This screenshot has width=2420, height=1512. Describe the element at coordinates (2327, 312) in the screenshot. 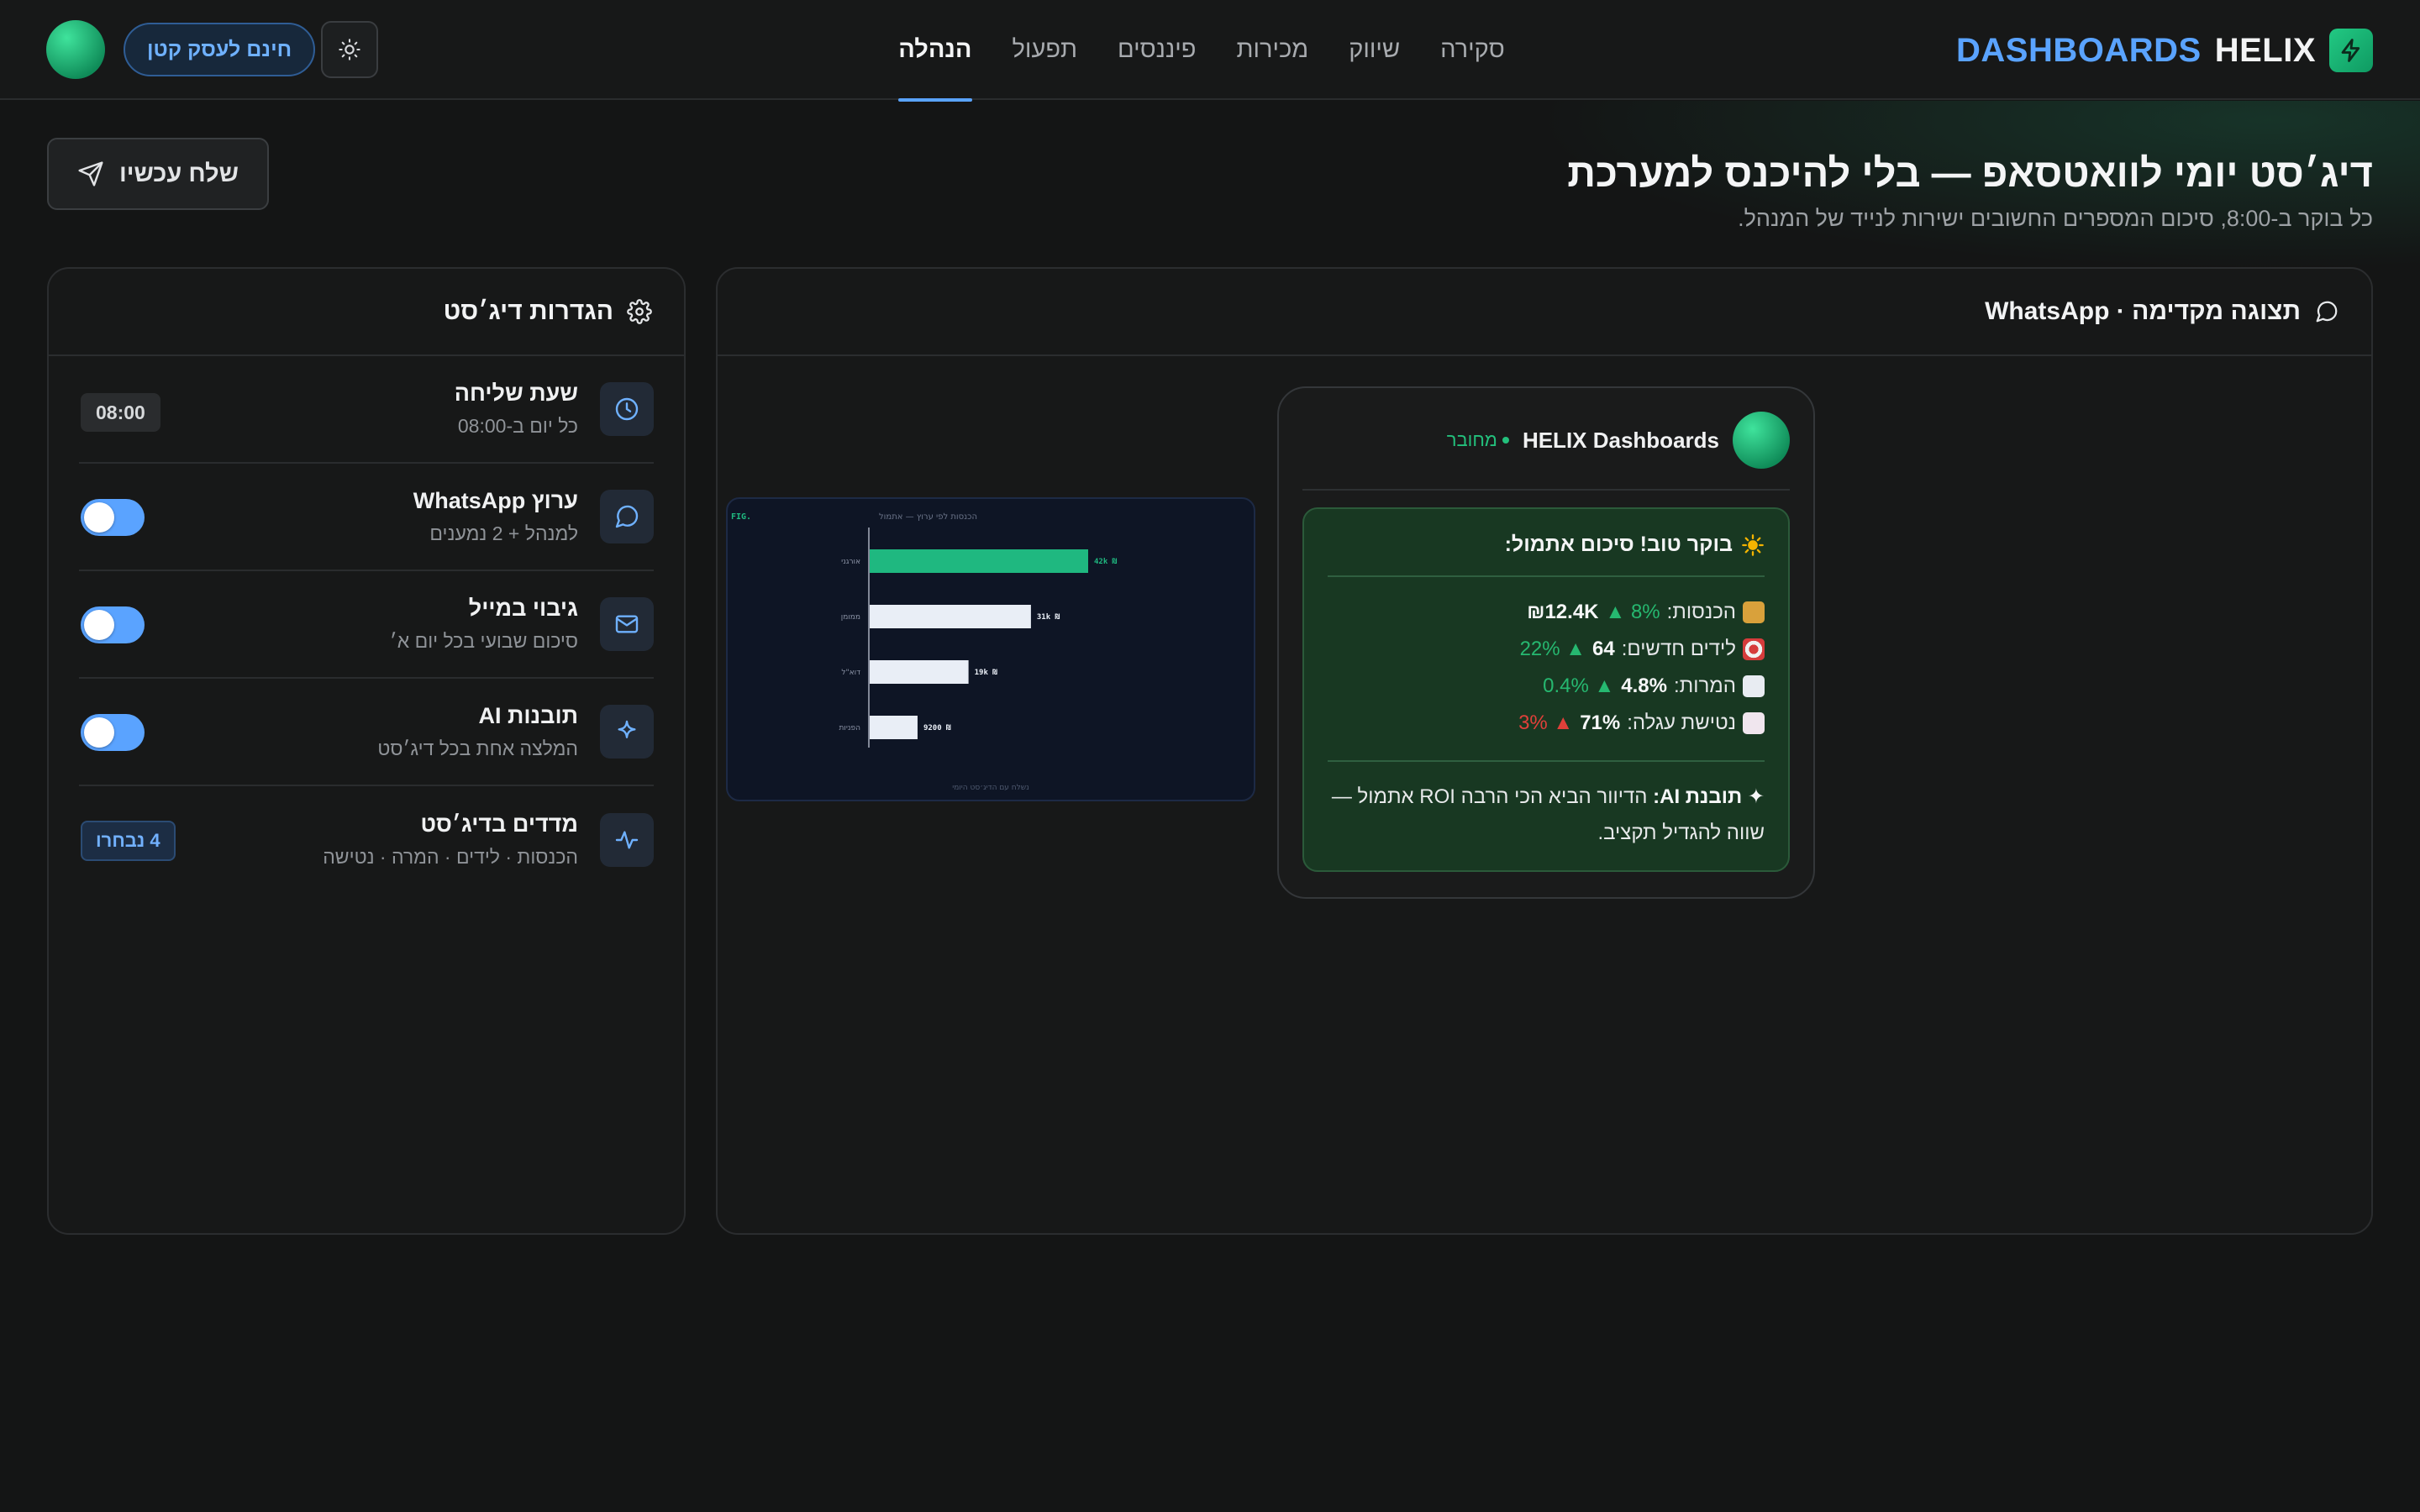

I see `chat-bubble-icon` at that location.